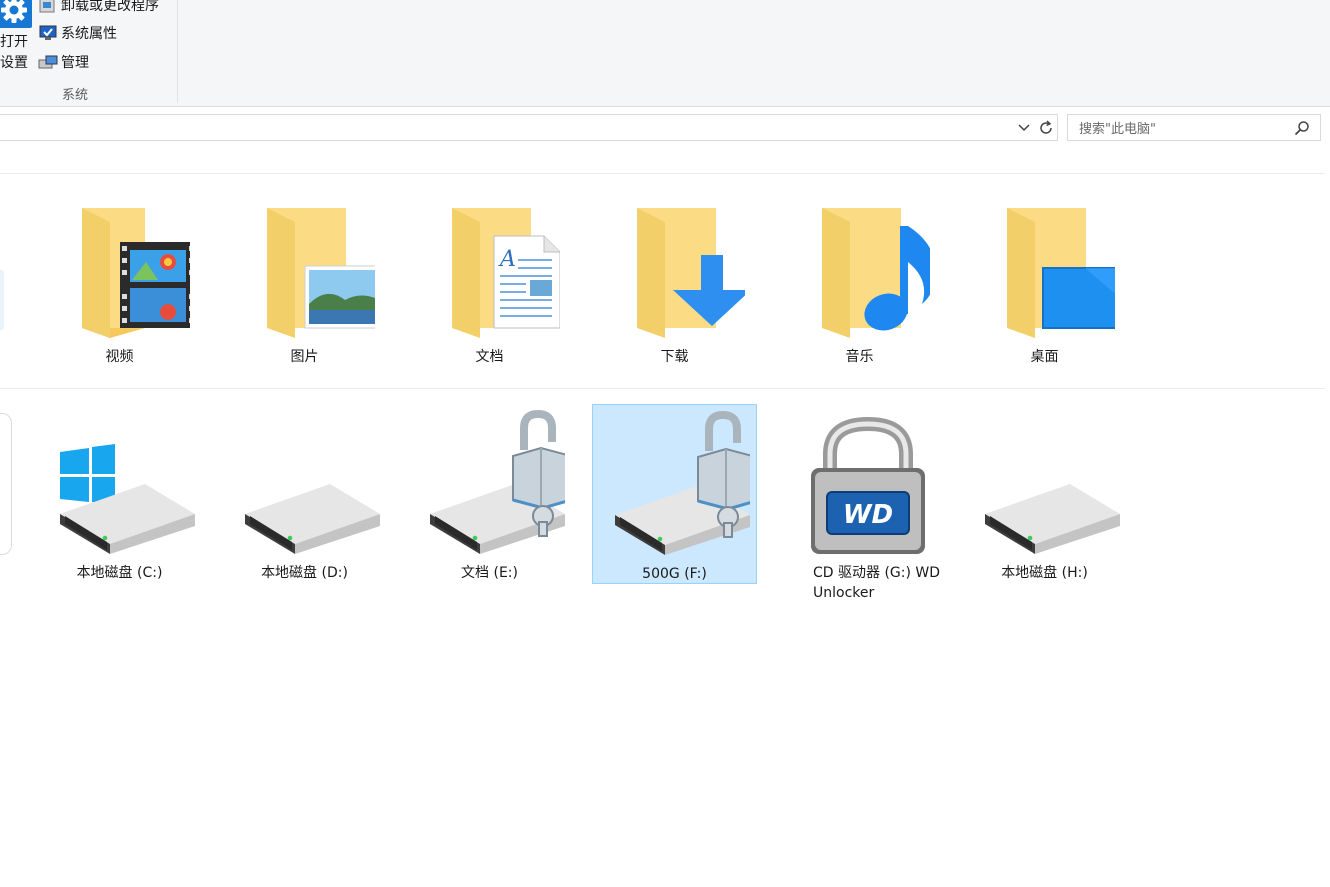  Describe the element at coordinates (690, 273) in the screenshot. I see `downloads-folder-icon` at that location.